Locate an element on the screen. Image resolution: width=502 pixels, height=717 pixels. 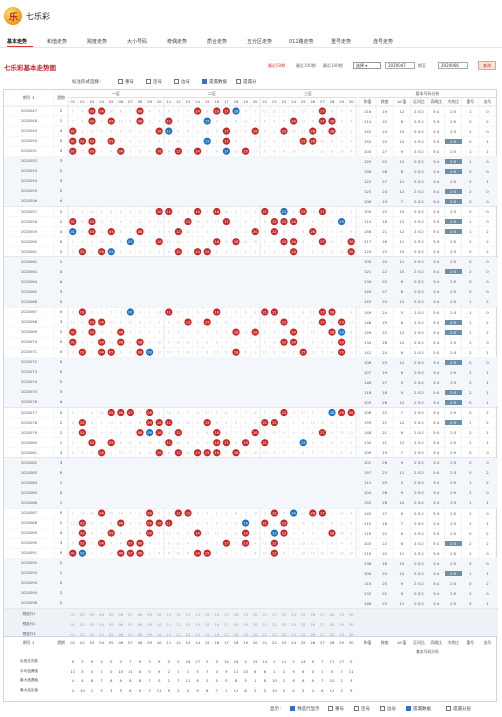
bottom-option-checkbox: 预选行显示 is located at coordinates (305, 709).